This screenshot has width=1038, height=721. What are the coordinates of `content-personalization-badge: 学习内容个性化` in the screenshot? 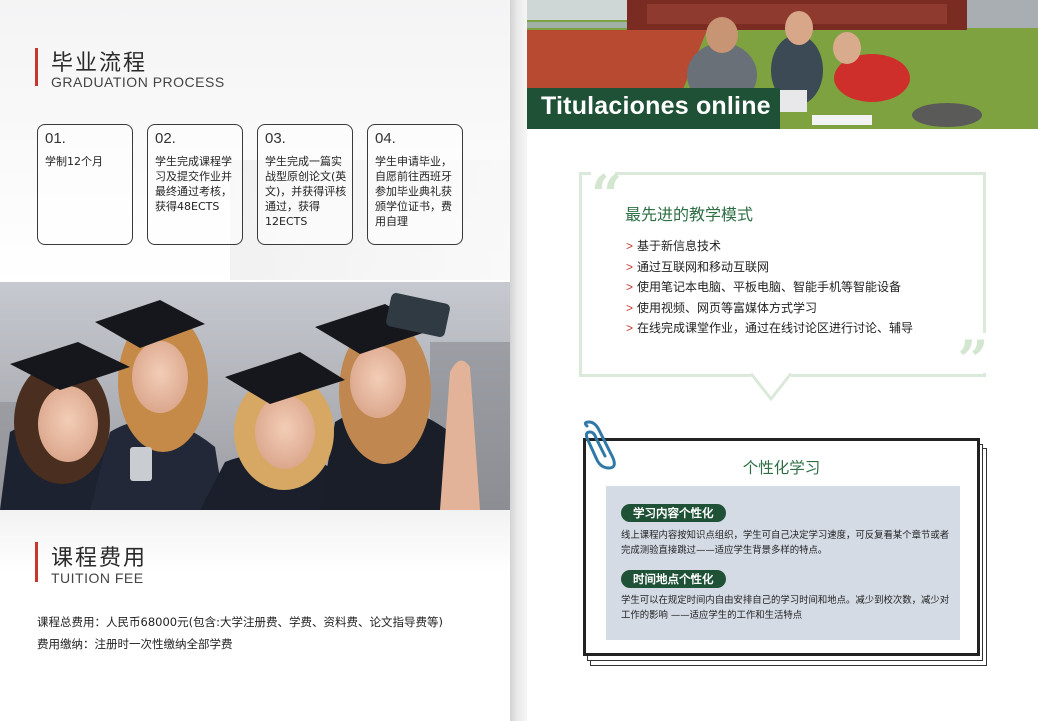 It's located at (673, 513).